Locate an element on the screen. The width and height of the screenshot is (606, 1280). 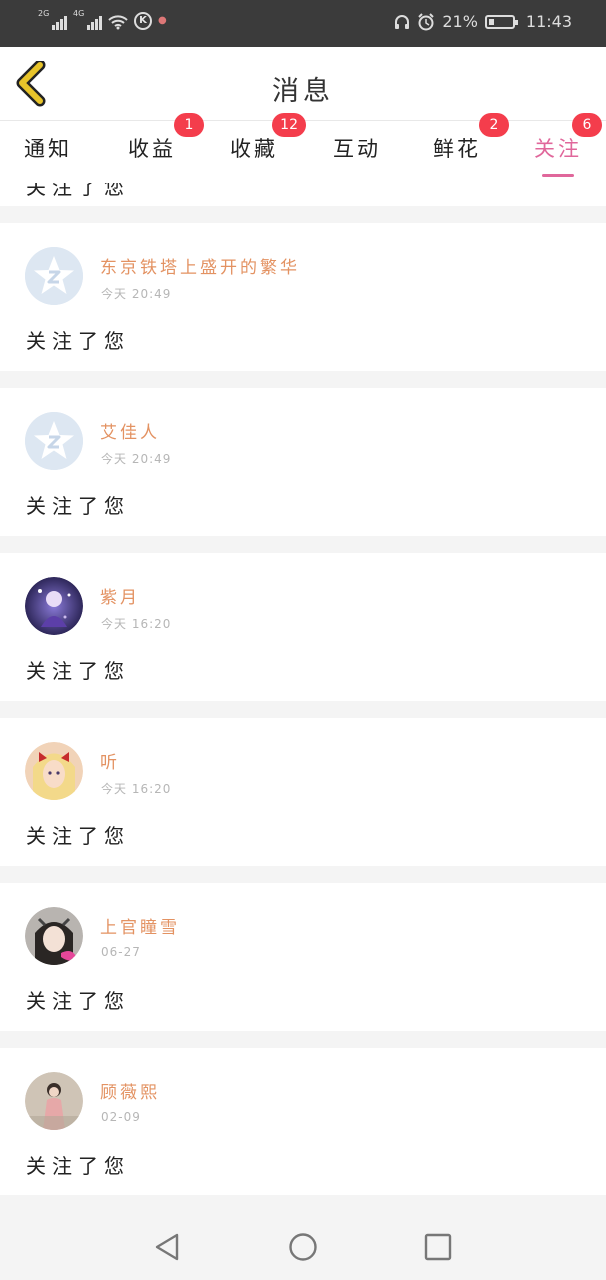
battery-percent: 21% is located at coordinates (460, 21).